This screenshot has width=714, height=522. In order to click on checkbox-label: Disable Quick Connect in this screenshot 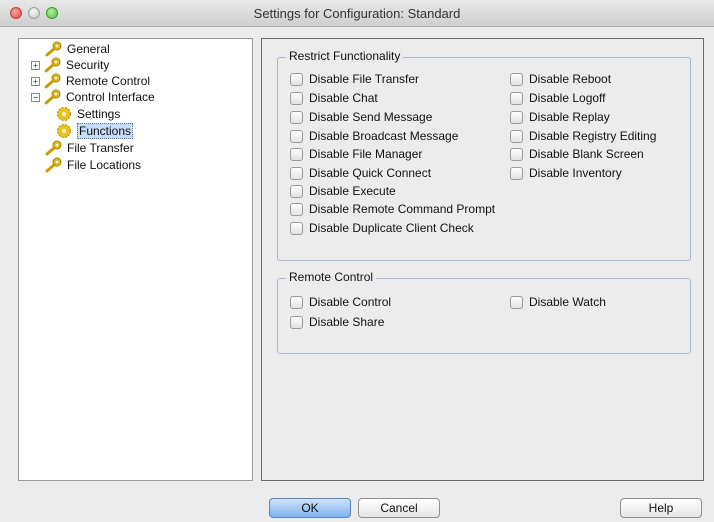, I will do `click(370, 173)`.